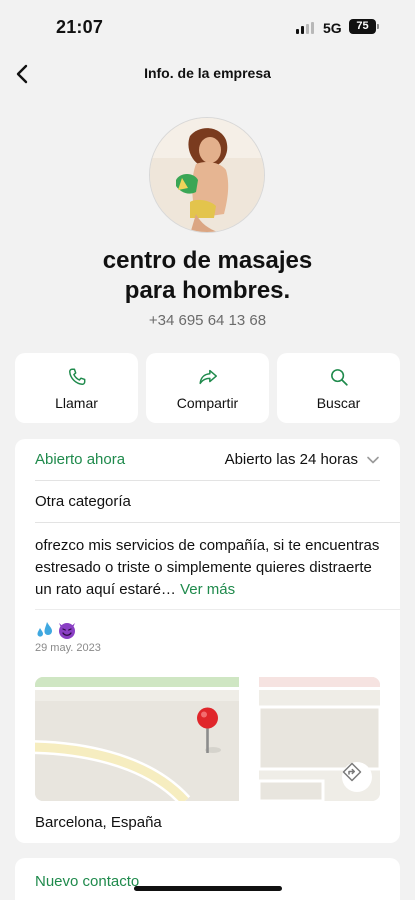  What do you see at coordinates (207, 589) in the screenshot?
I see `see-more-link: Ver más` at bounding box center [207, 589].